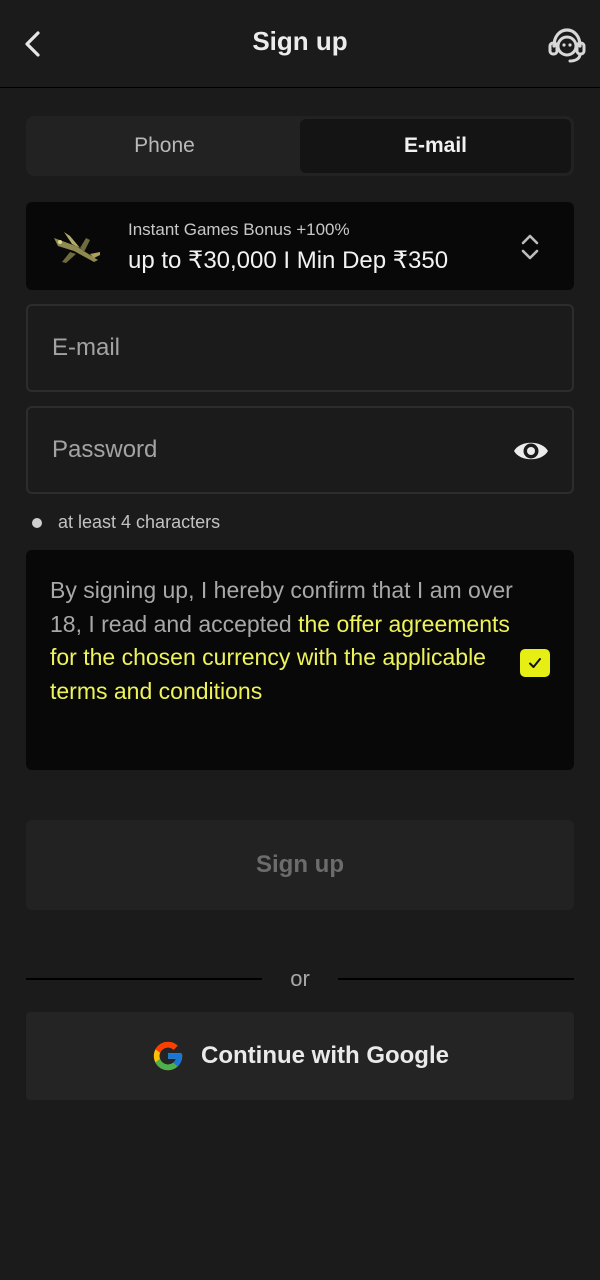 Image resolution: width=600 pixels, height=1280 pixels. I want to click on tab-email: E-mail, so click(435, 146).